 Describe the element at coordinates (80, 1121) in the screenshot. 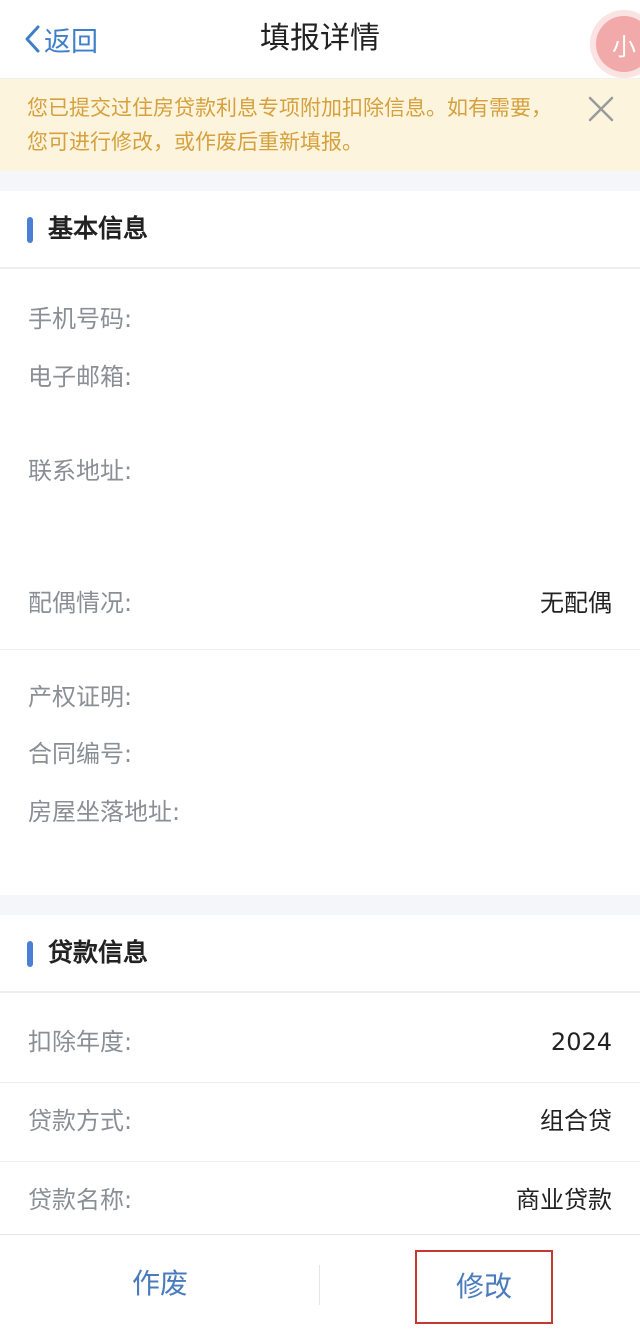

I see `method-label: 贷款方式:` at that location.